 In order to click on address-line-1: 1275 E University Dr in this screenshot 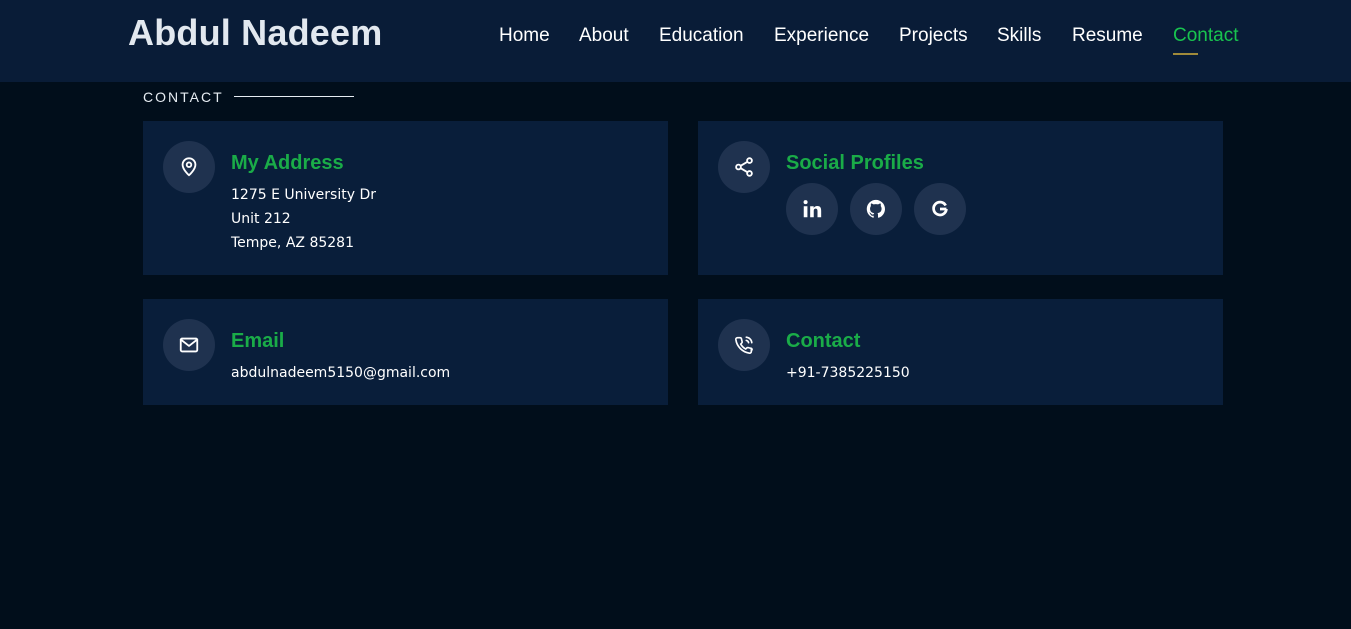, I will do `click(303, 195)`.